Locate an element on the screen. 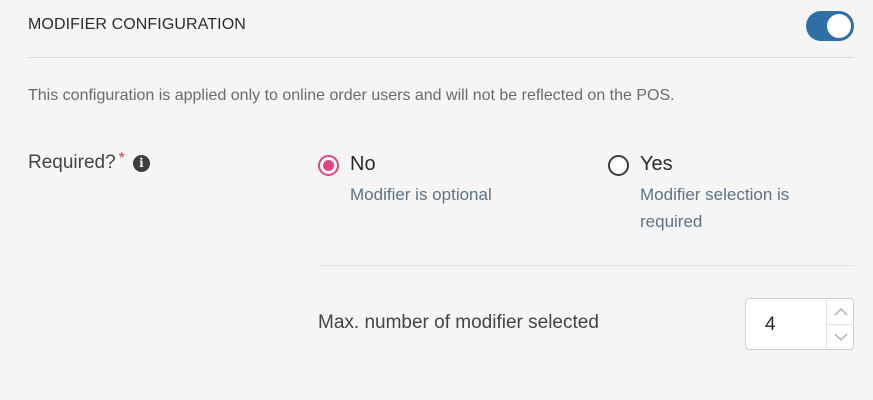 The image size is (873, 400). stepper-value: 4 is located at coordinates (770, 325).